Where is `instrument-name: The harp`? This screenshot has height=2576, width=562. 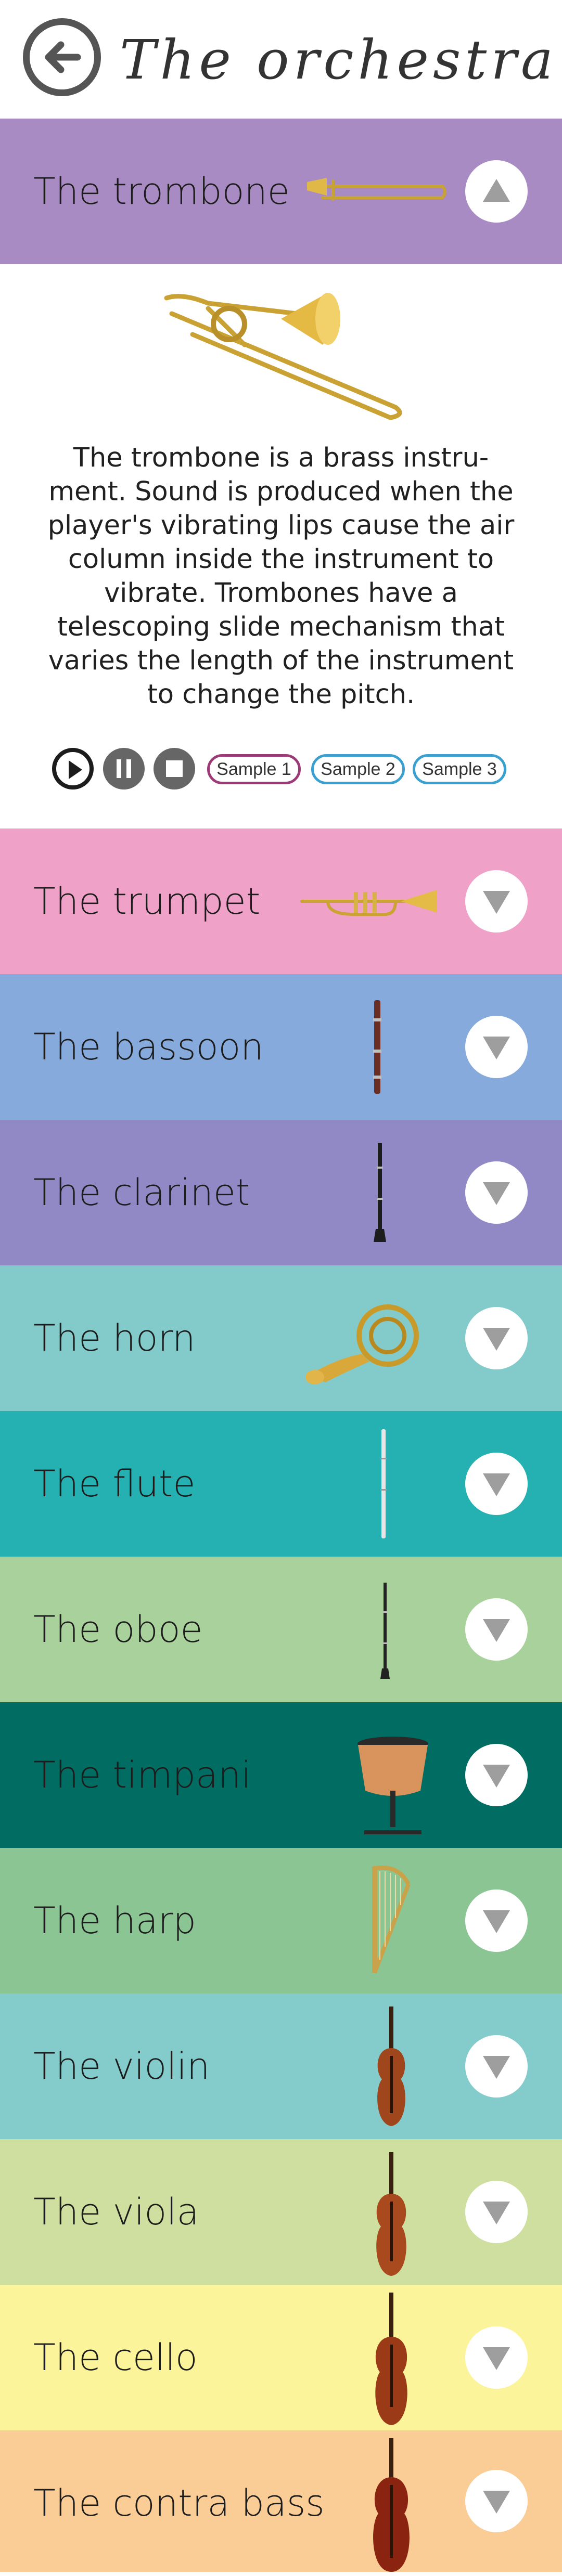 instrument-name: The harp is located at coordinates (114, 1920).